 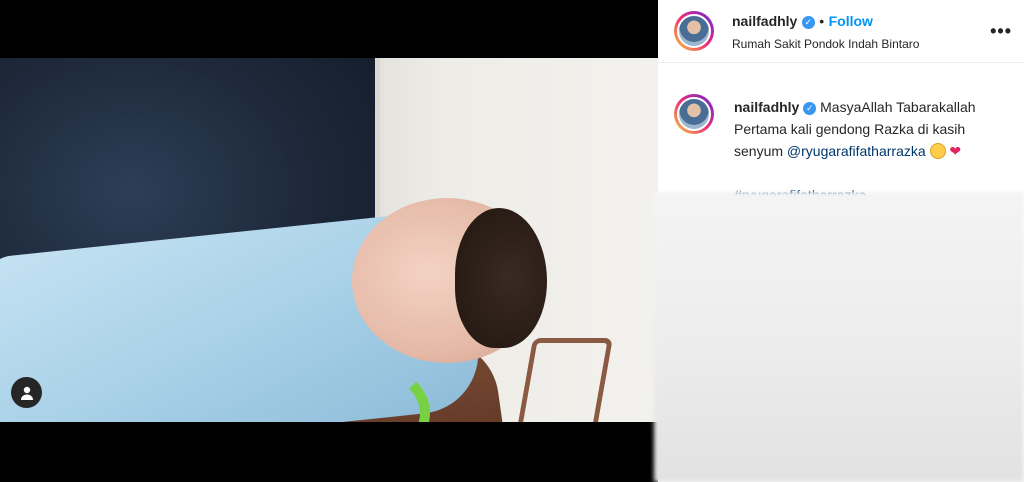 What do you see at coordinates (764, 21) in the screenshot?
I see `author-username: nailfadhly` at bounding box center [764, 21].